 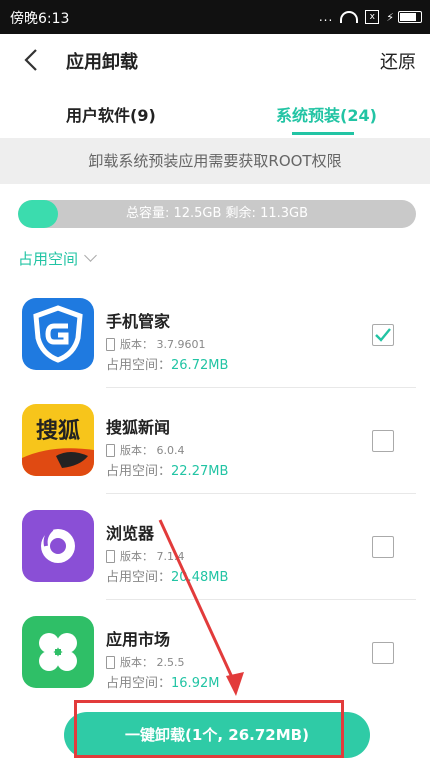 I want to click on app-size: 占用空间：26.72MB, so click(x=167, y=363).